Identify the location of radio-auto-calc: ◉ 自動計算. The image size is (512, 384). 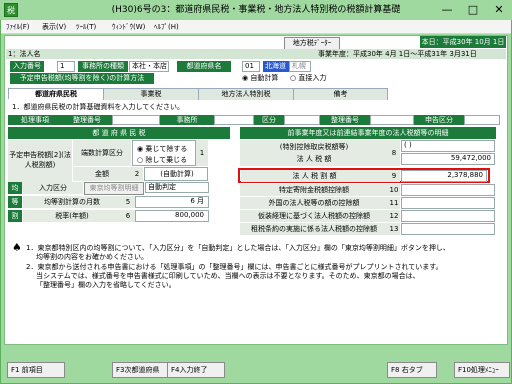
(260, 78).